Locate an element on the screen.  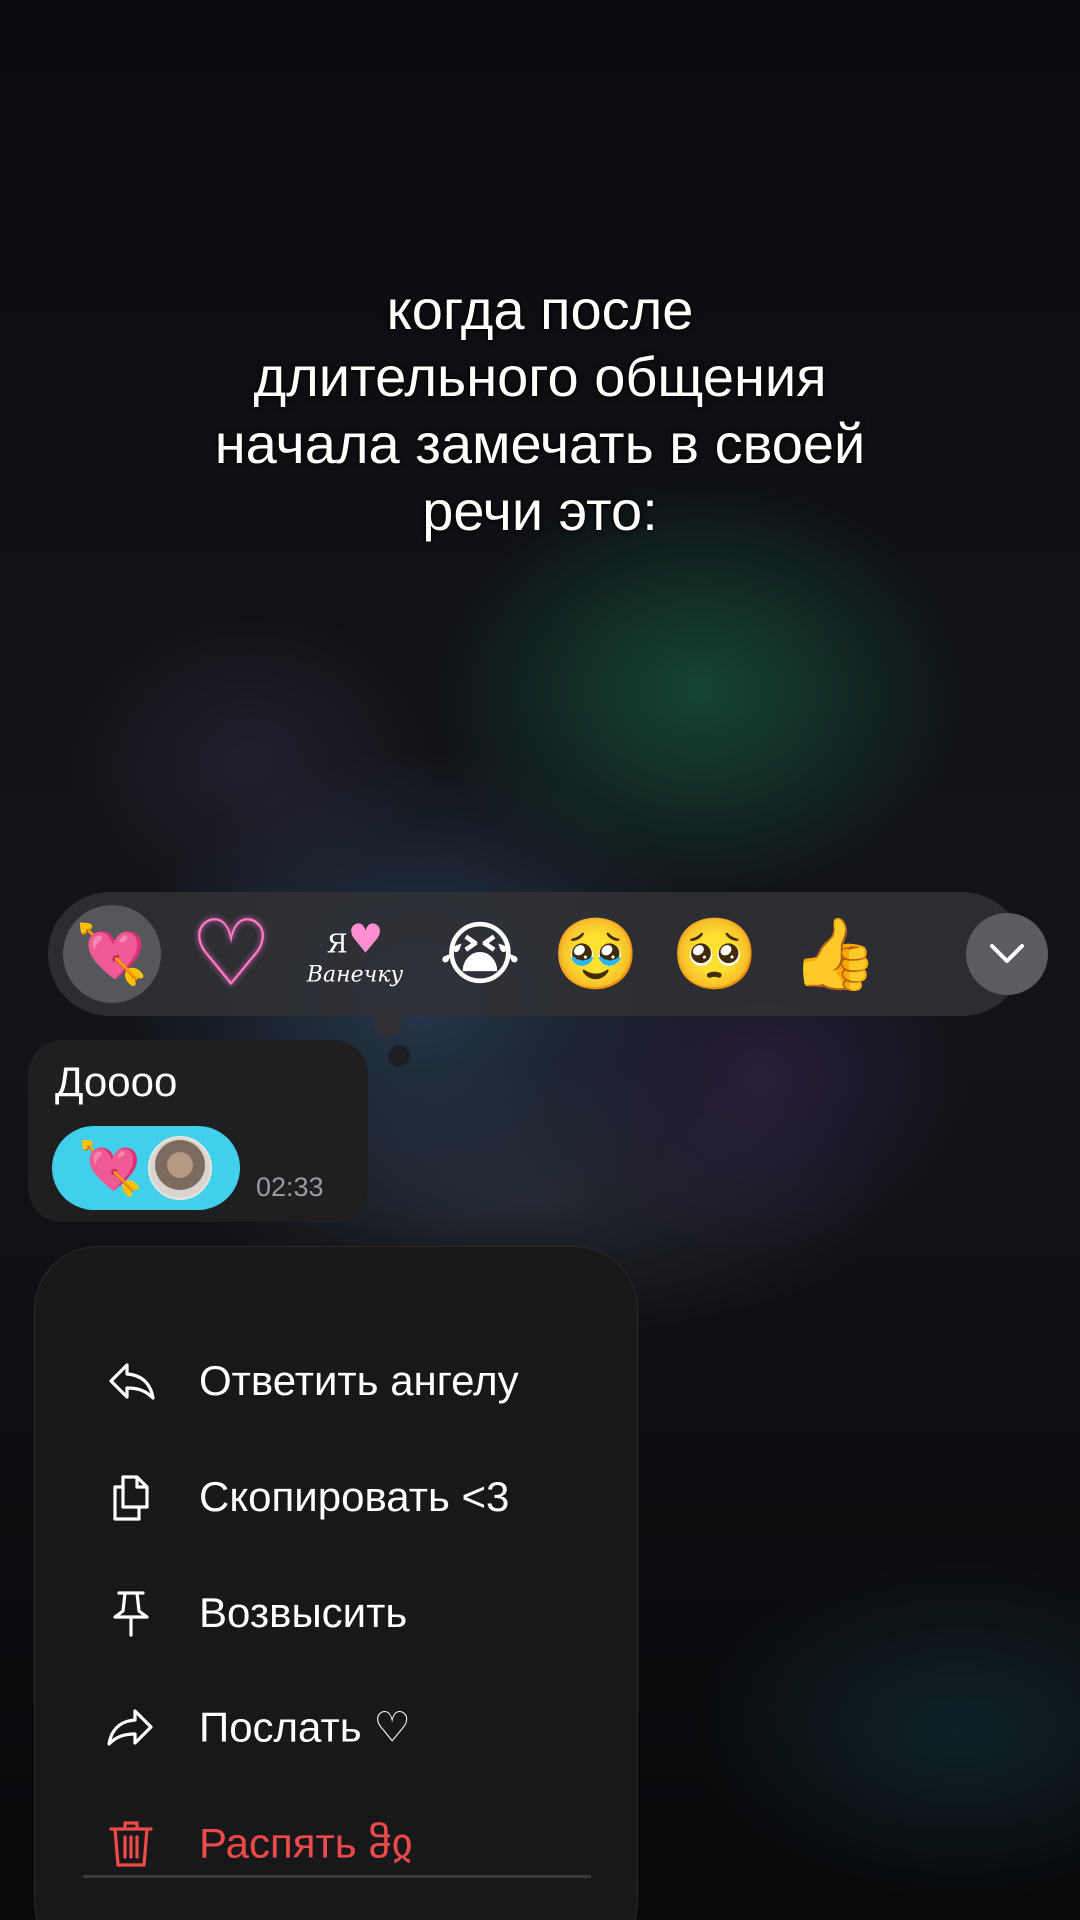
expand-reactions-button is located at coordinates (1007, 954).